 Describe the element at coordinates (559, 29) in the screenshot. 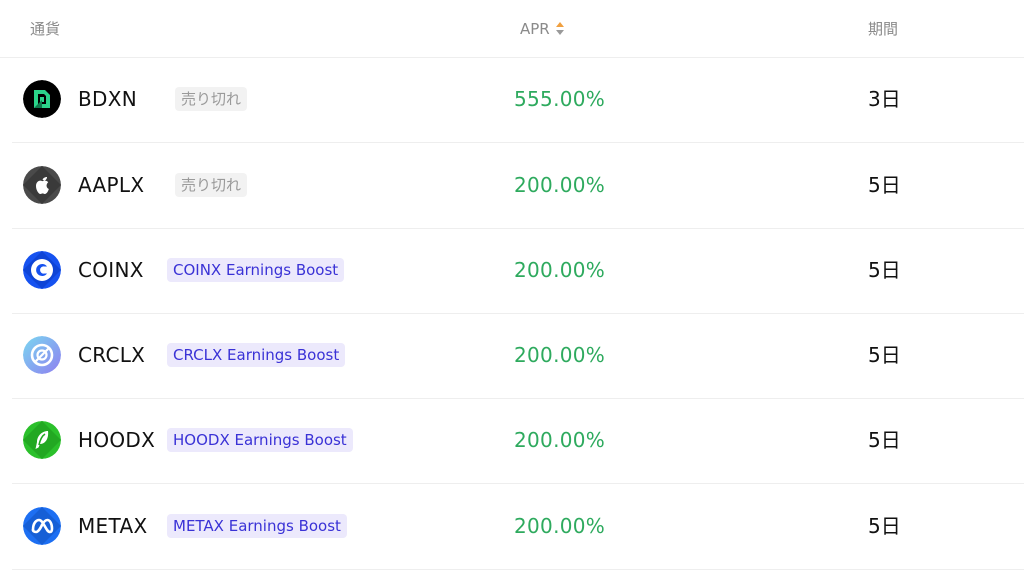

I see `sort-icon` at that location.